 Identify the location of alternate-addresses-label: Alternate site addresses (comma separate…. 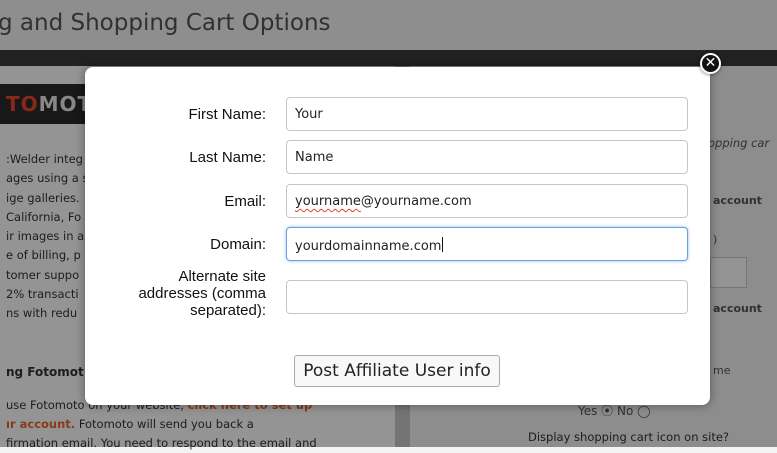
(202, 293).